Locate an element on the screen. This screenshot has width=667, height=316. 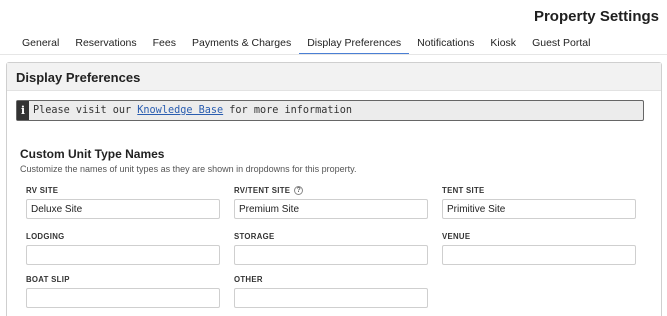
rv-site-input is located at coordinates (123, 209).